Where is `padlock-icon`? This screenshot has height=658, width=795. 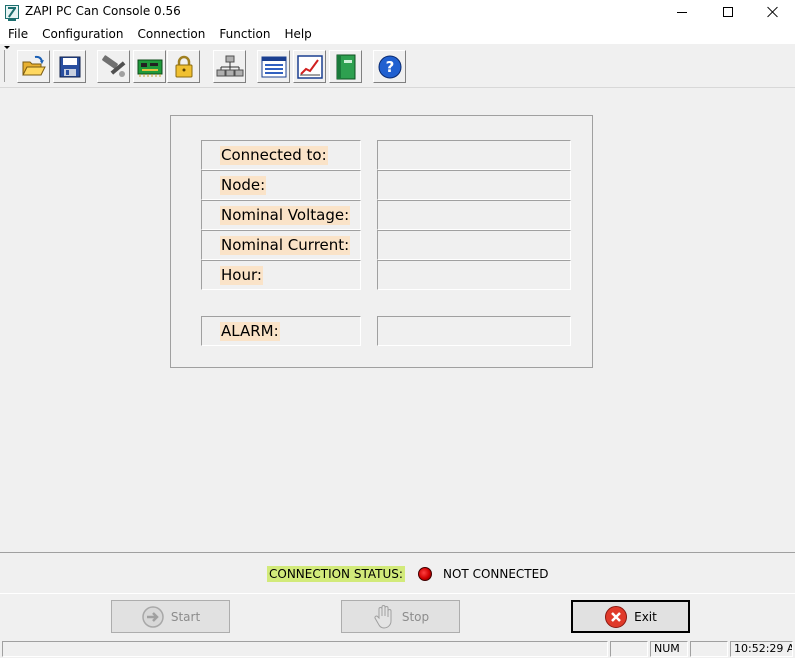
padlock-icon is located at coordinates (183, 66).